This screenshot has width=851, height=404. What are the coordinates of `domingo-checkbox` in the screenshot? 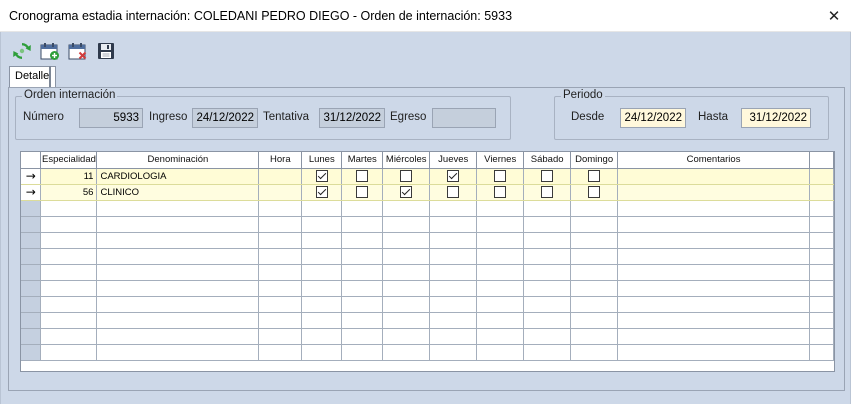 It's located at (594, 176).